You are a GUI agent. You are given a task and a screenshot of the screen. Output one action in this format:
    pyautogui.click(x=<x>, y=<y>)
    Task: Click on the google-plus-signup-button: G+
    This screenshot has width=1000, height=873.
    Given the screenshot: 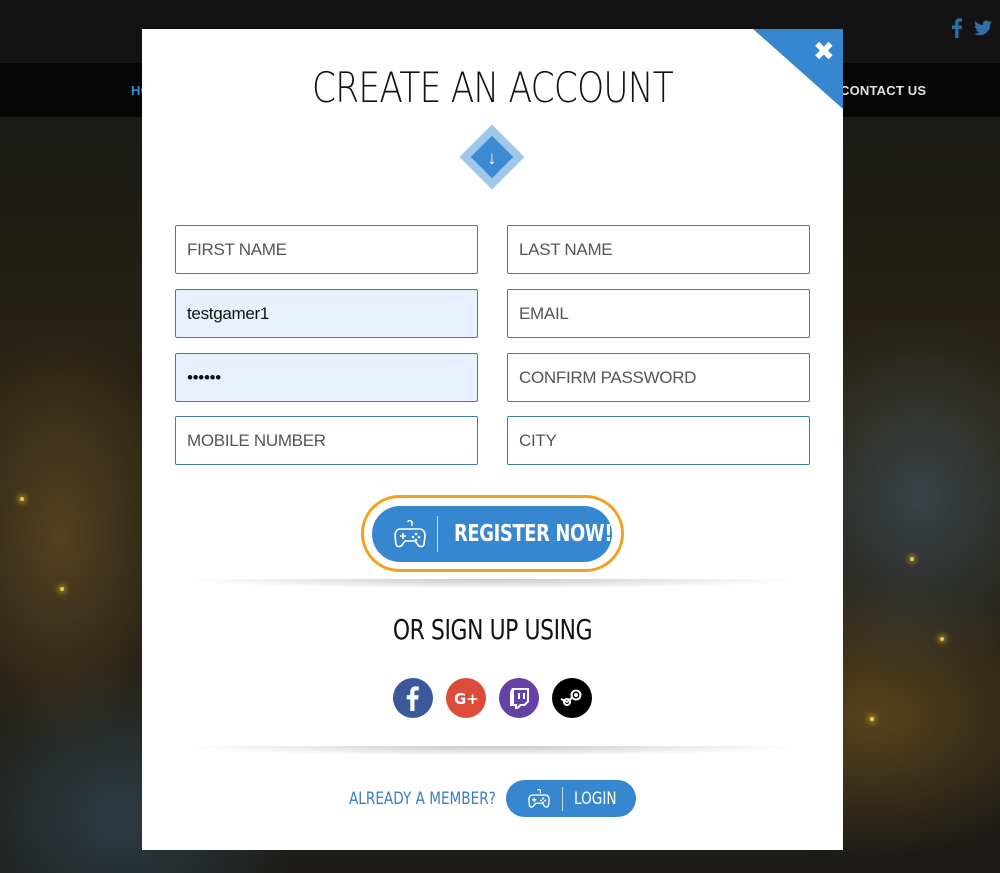 What is the action you would take?
    pyautogui.click(x=466, y=698)
    